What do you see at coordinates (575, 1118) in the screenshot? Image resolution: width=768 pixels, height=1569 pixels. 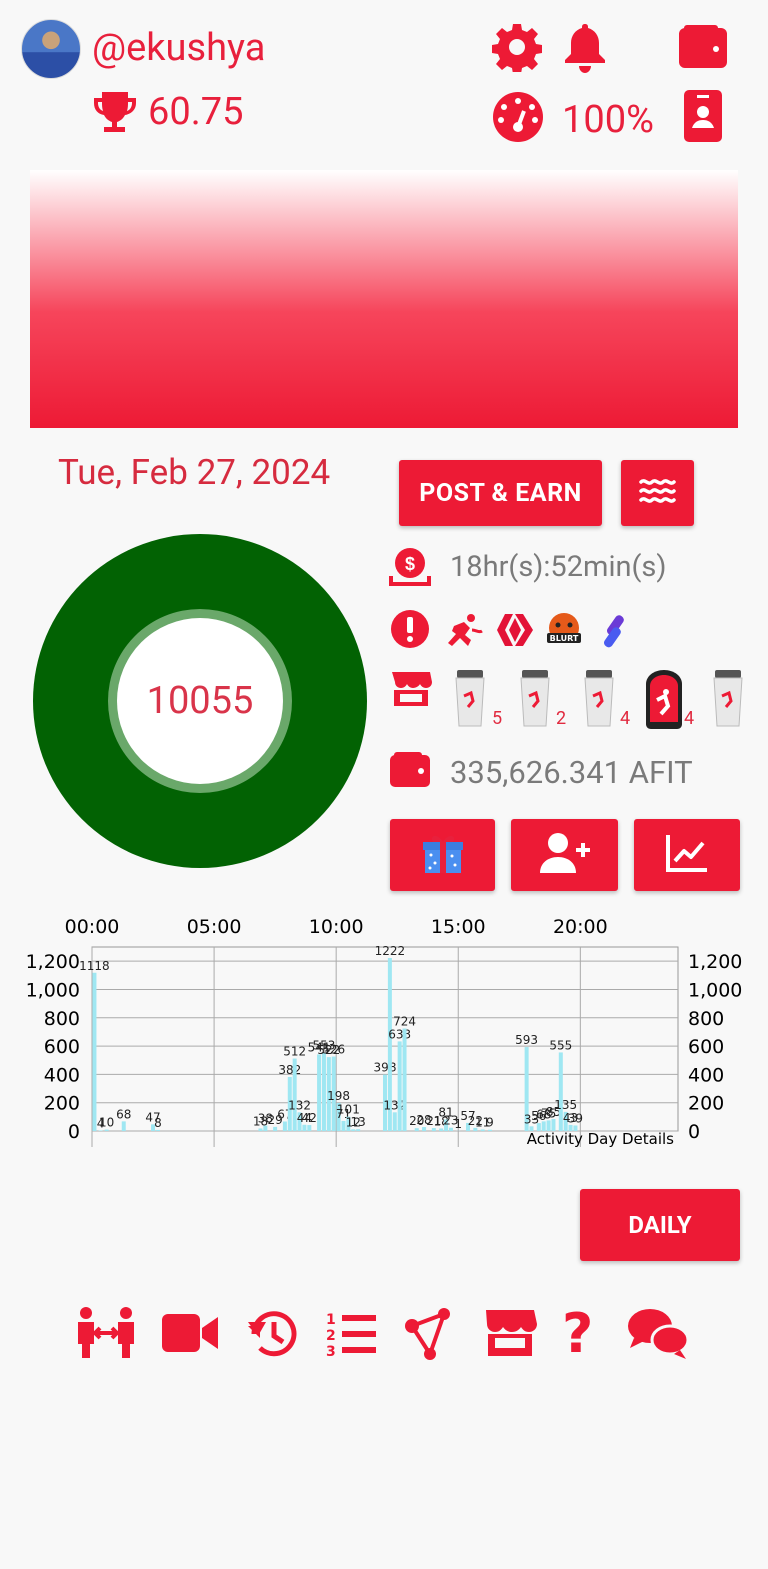 I see `bar-value-label: 39` at bounding box center [575, 1118].